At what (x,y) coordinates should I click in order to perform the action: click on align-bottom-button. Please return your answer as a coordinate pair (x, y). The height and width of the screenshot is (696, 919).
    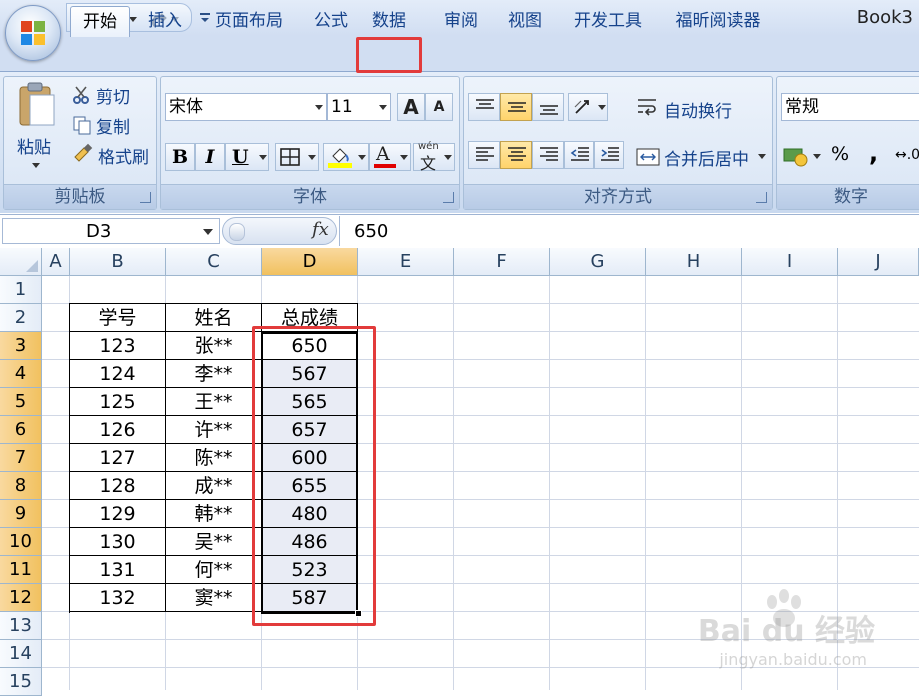
    Looking at the image, I should click on (548, 107).